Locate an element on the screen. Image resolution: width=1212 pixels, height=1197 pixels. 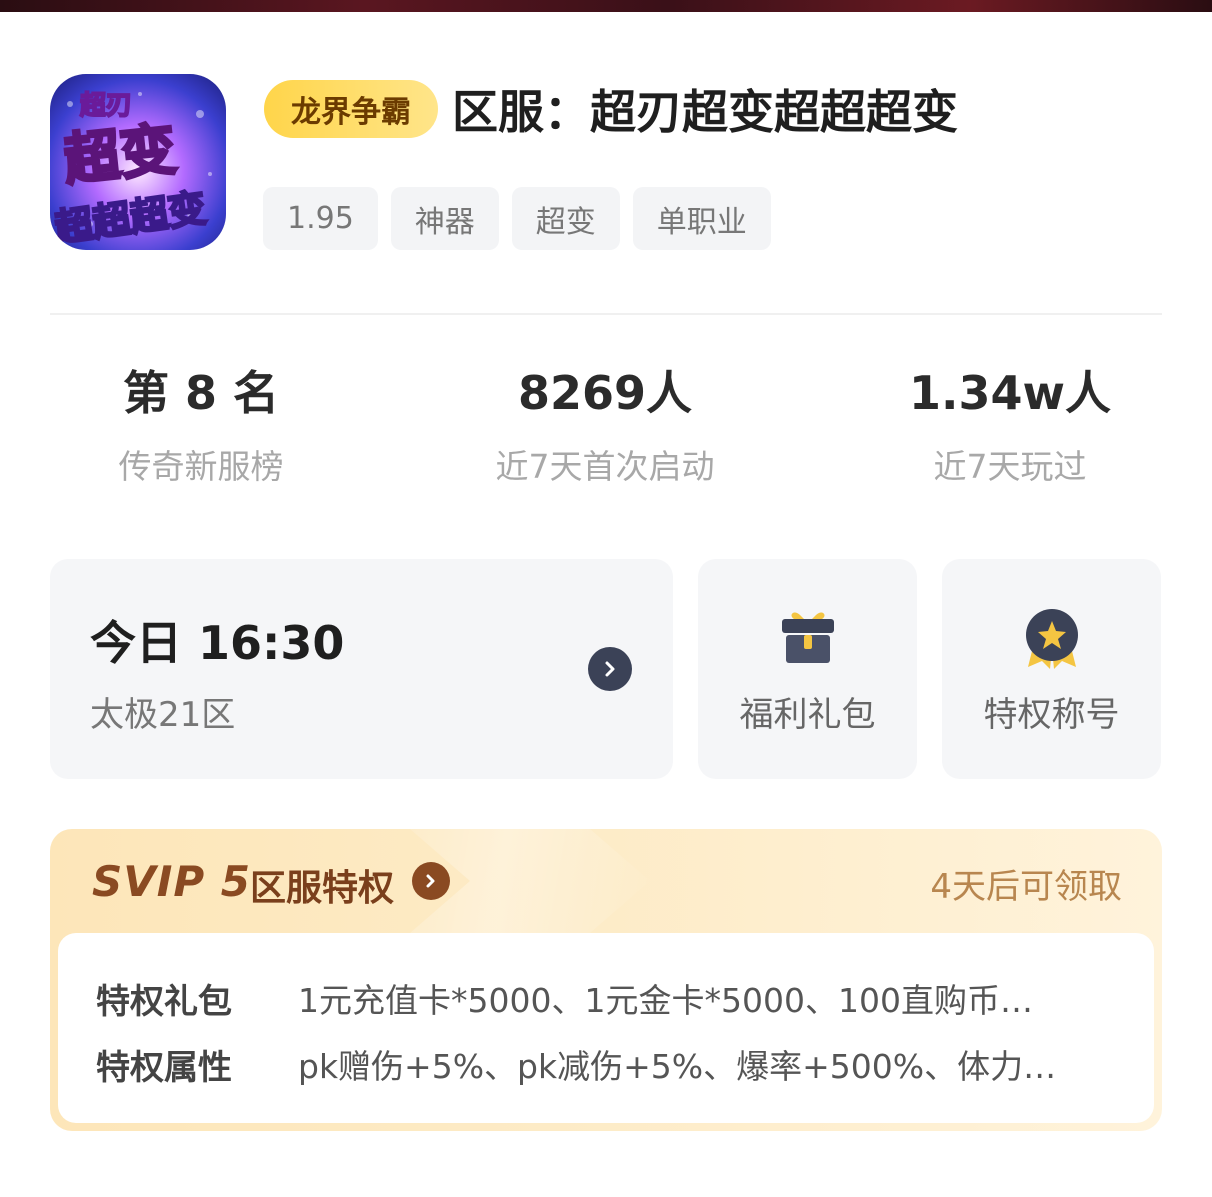
top-banner-strip is located at coordinates (606, 6).